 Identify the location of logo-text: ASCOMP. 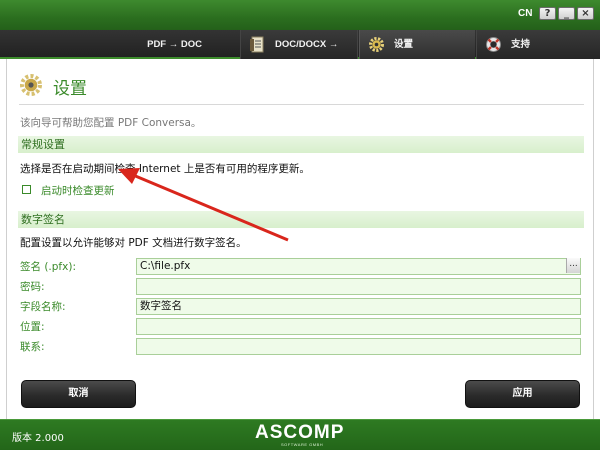
(300, 432).